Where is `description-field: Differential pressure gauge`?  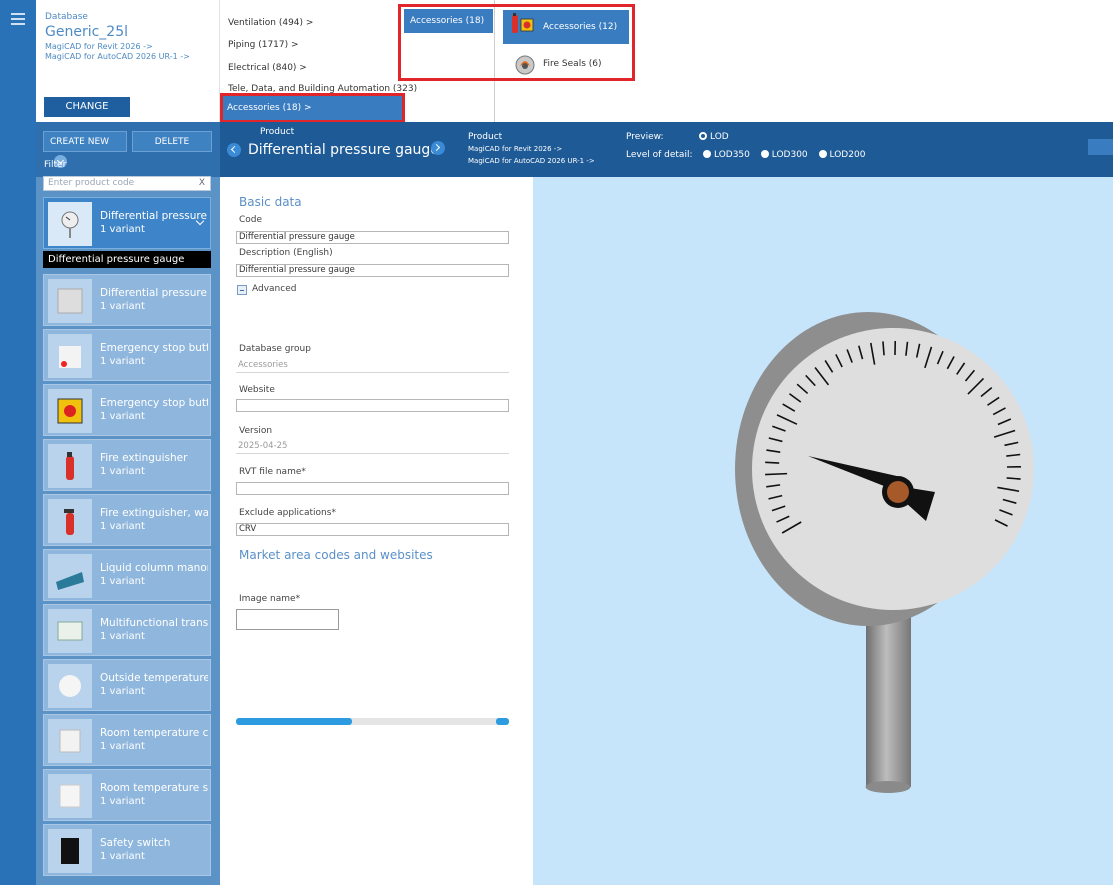 description-field: Differential pressure gauge is located at coordinates (372, 270).